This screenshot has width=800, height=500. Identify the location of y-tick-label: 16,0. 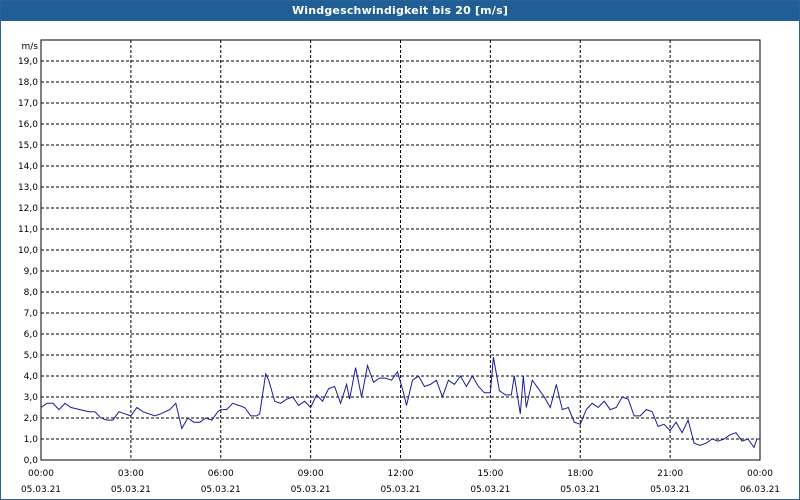
(28, 125).